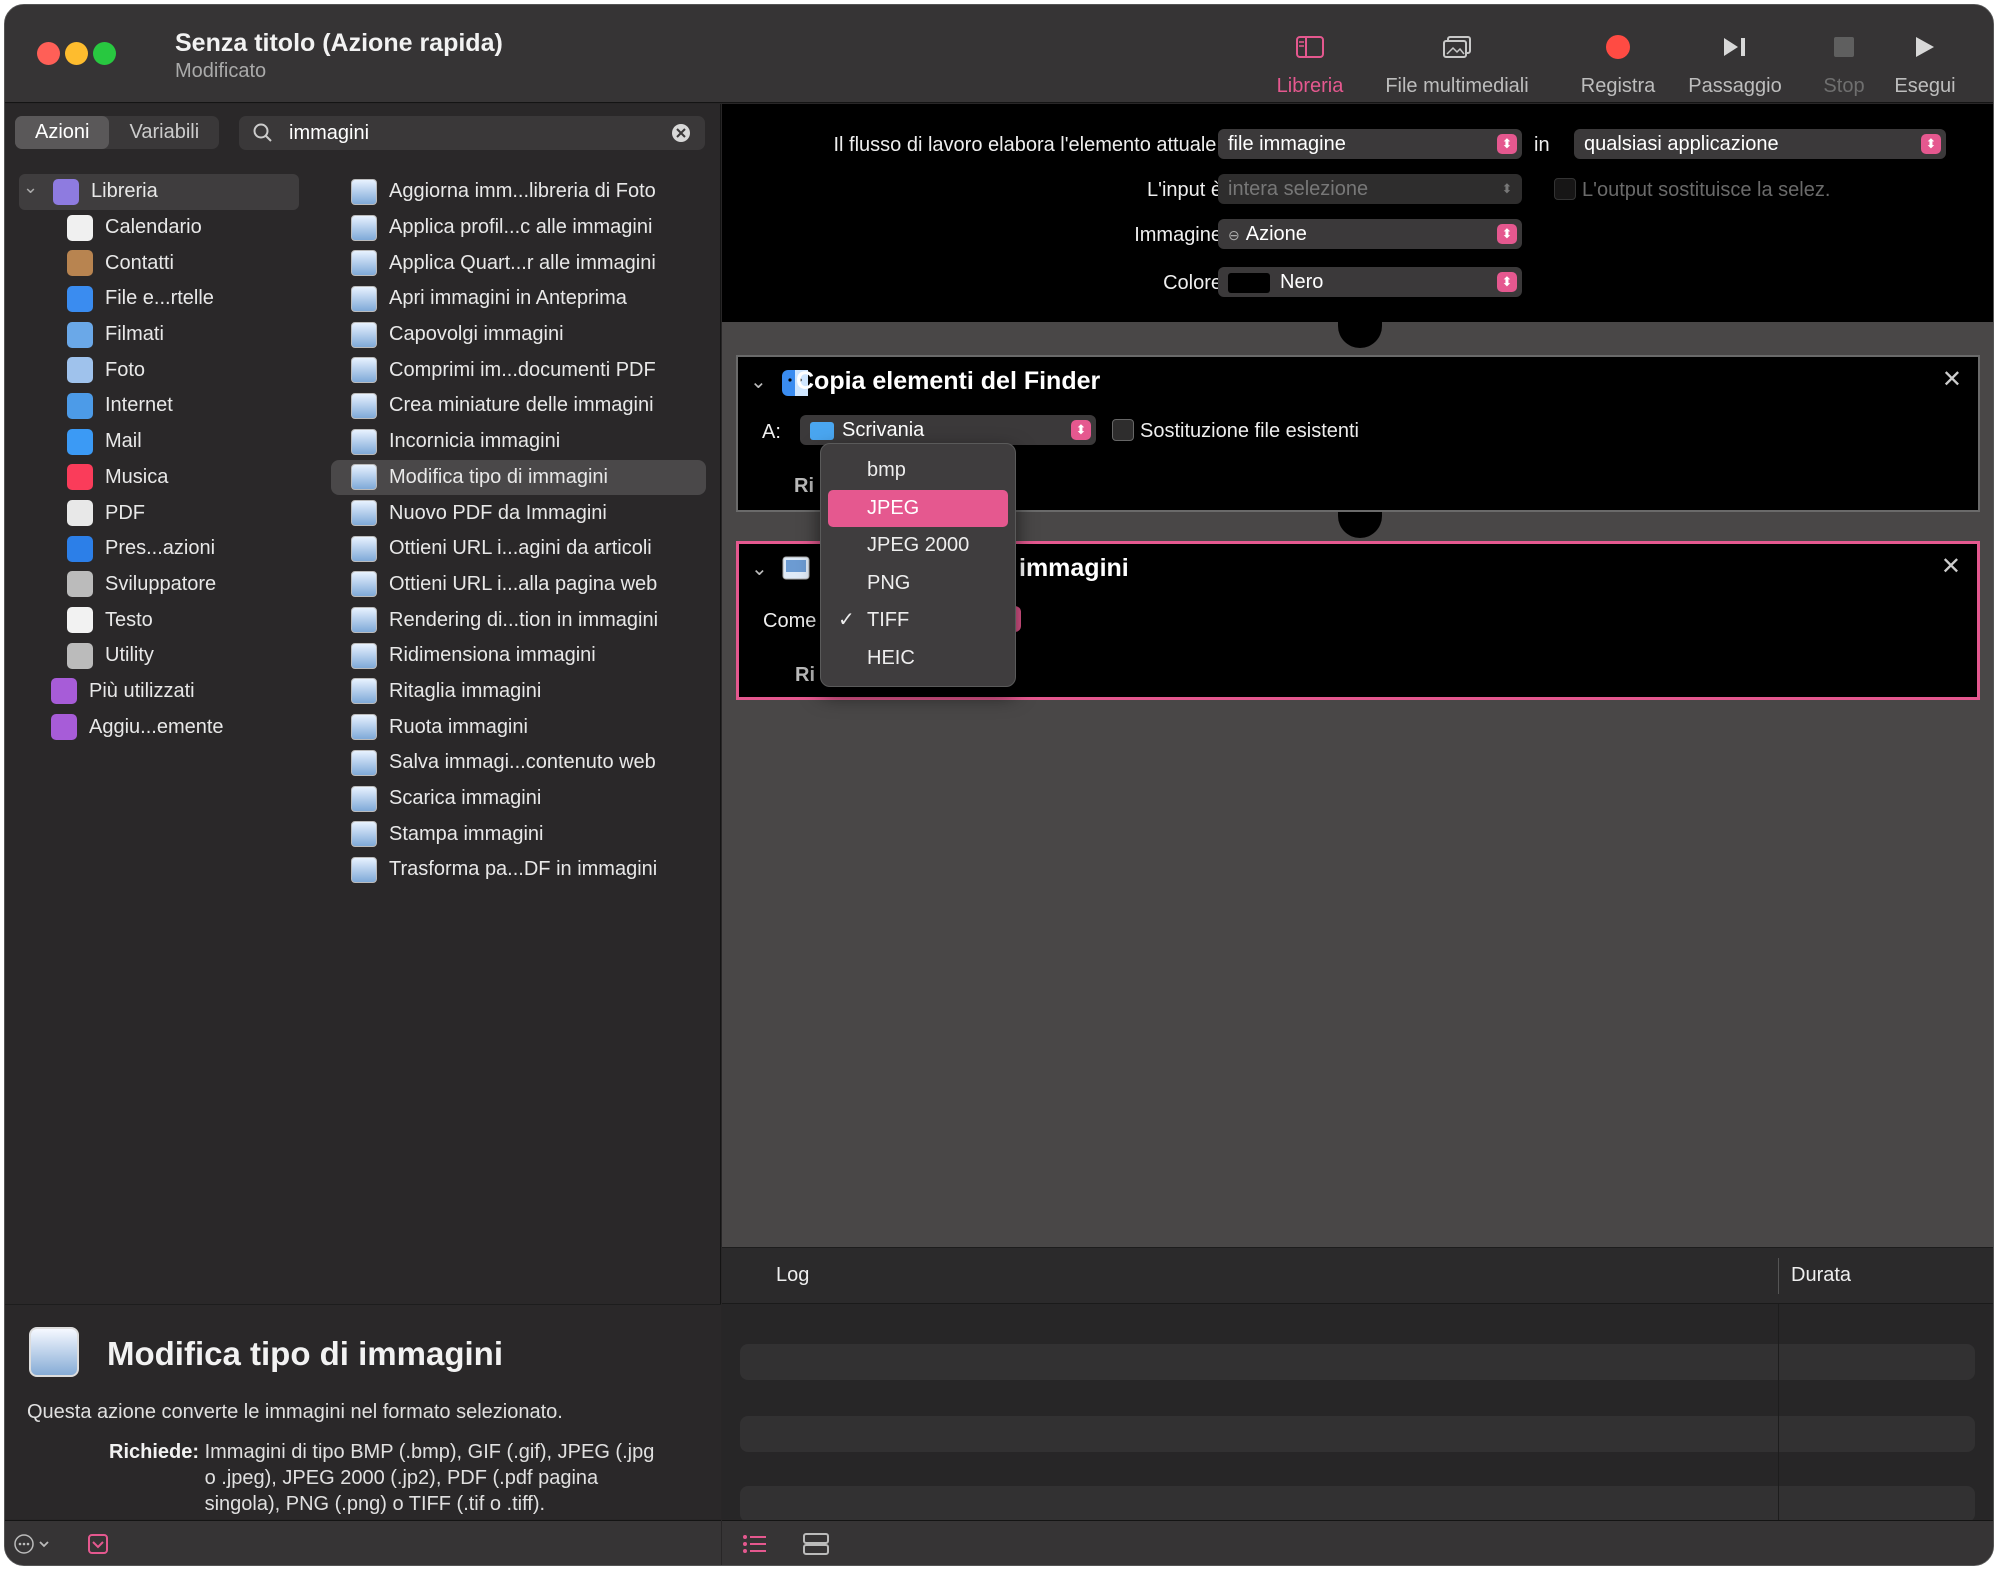  I want to click on library-item: Internet, so click(159, 406).